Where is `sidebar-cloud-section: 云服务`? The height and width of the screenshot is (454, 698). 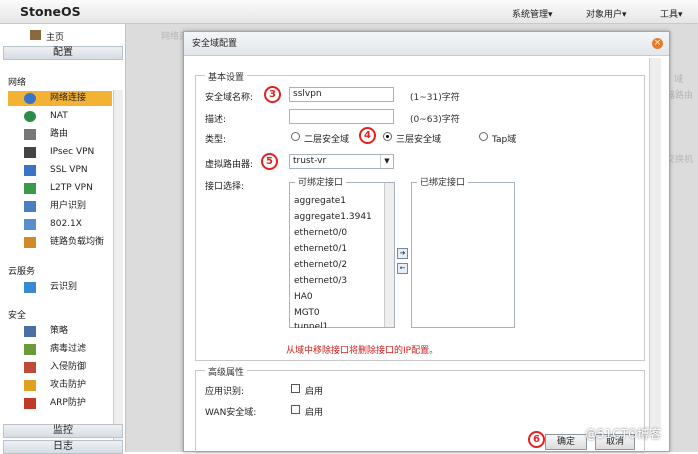 sidebar-cloud-section: 云服务 is located at coordinates (22, 272).